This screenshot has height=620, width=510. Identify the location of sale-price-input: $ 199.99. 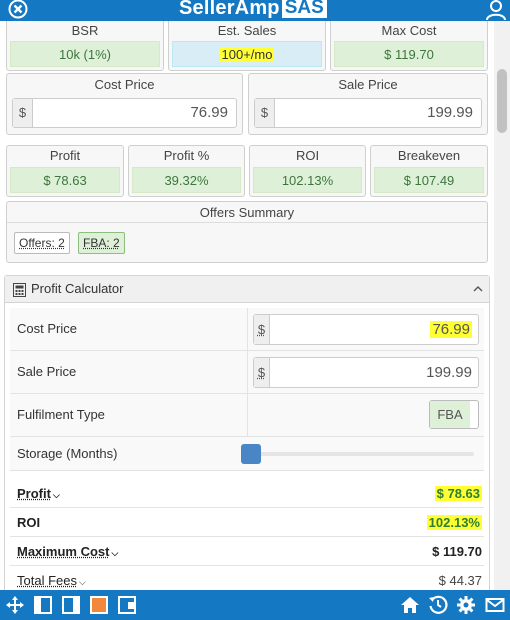
(368, 113).